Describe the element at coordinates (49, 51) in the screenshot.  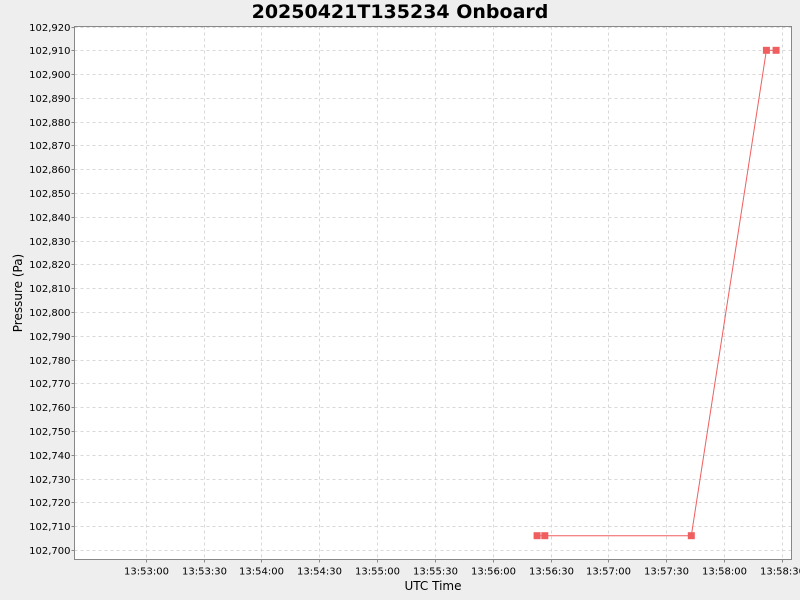
I see `y-tick-label: 102,910` at that location.